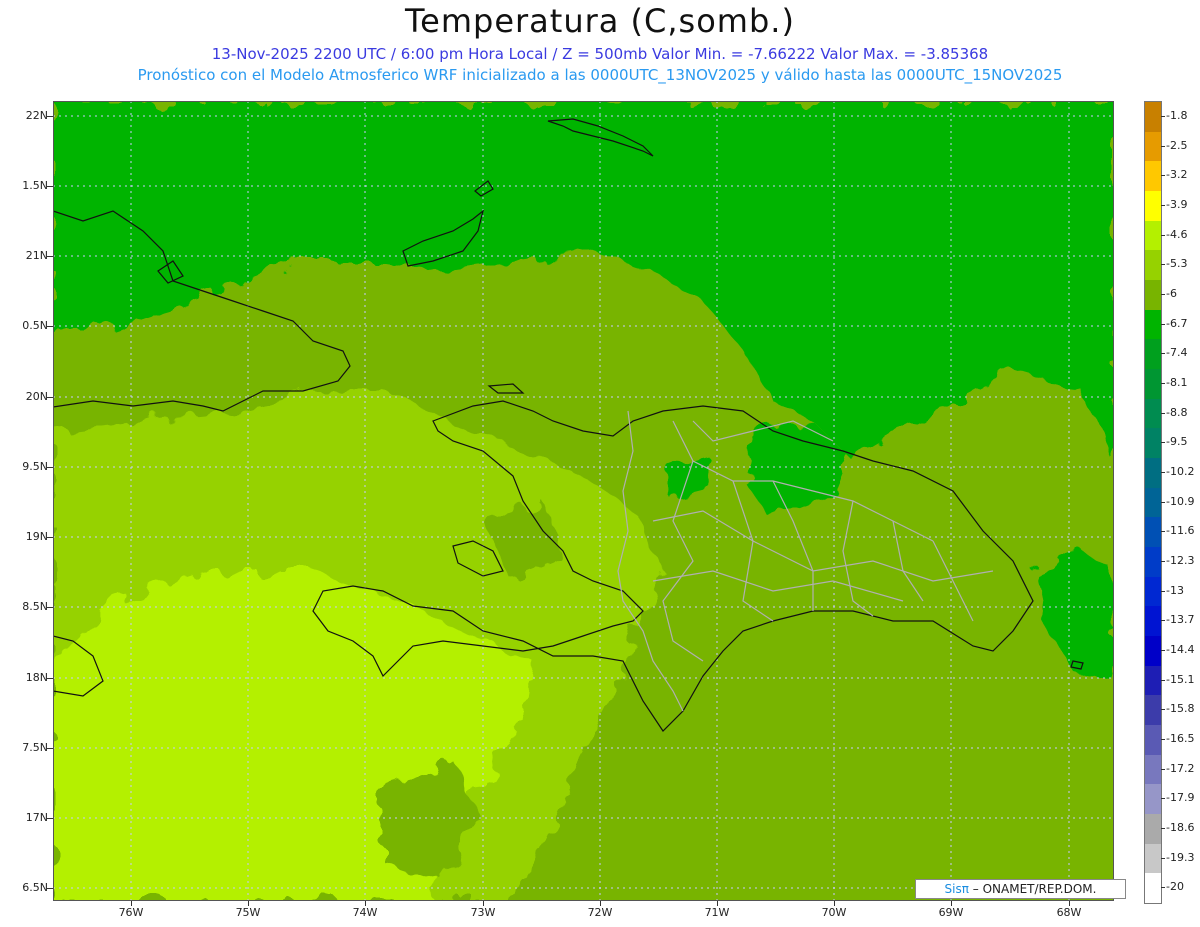 Image resolution: width=1200 pixels, height=927 pixels. Describe the element at coordinates (1180, 798) in the screenshot. I see `colorbar-label: -17.9` at that location.